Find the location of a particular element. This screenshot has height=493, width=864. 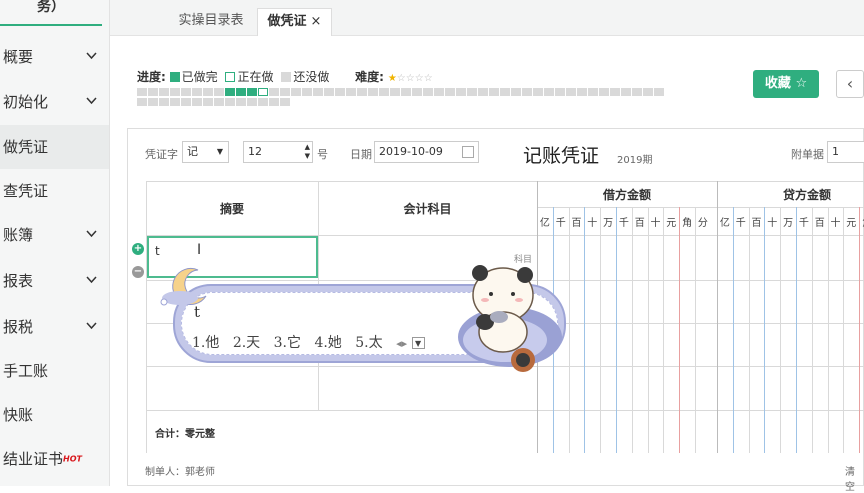

sidebar-item: 账簿 is located at coordinates (54, 235).